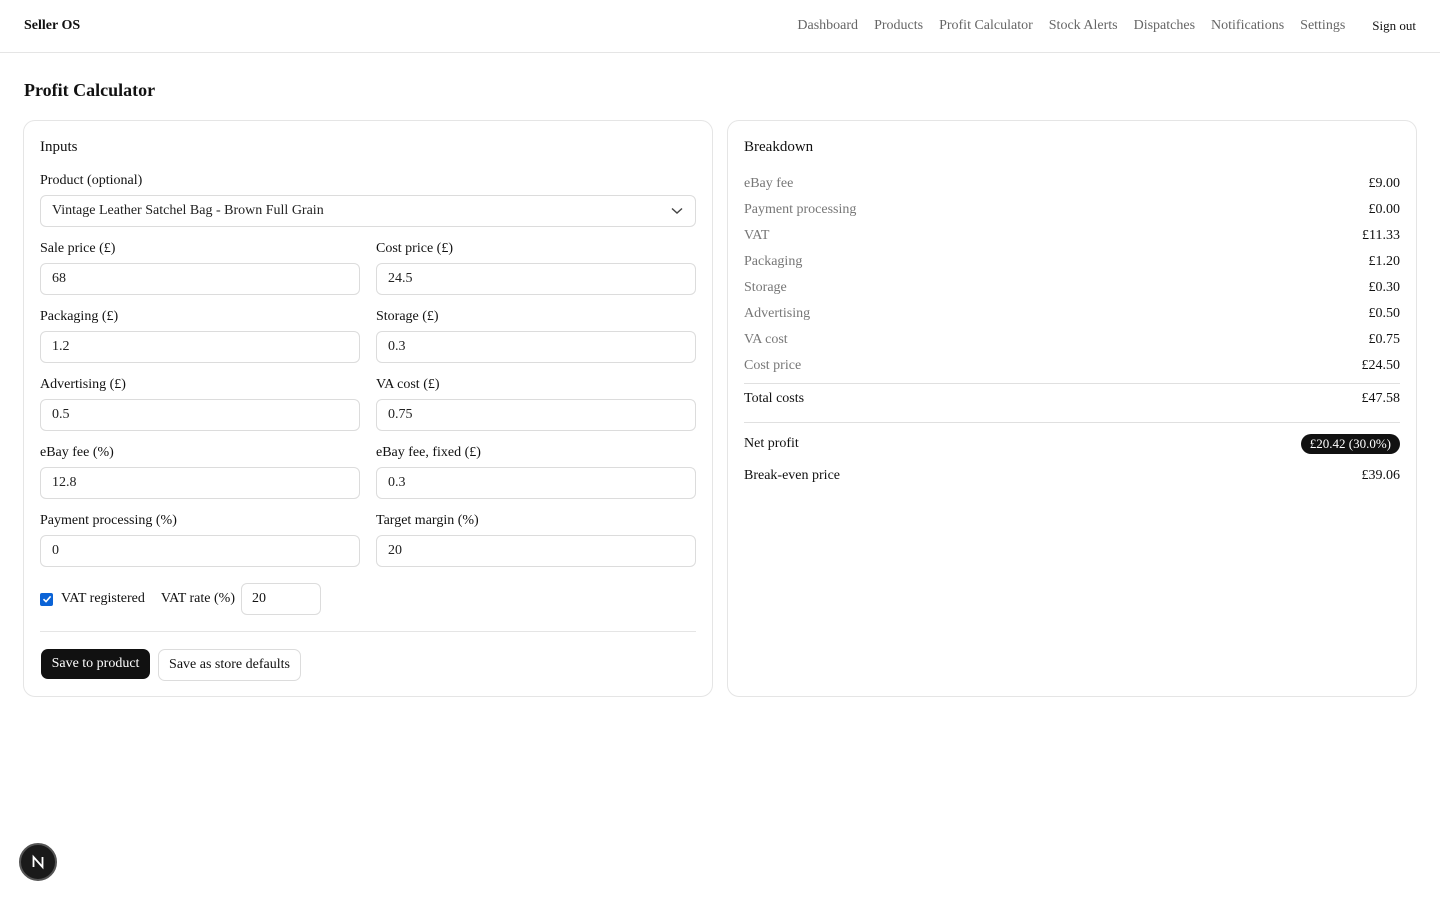  What do you see at coordinates (229, 665) in the screenshot?
I see `save-store-defaults-button: Save as store defaults` at bounding box center [229, 665].